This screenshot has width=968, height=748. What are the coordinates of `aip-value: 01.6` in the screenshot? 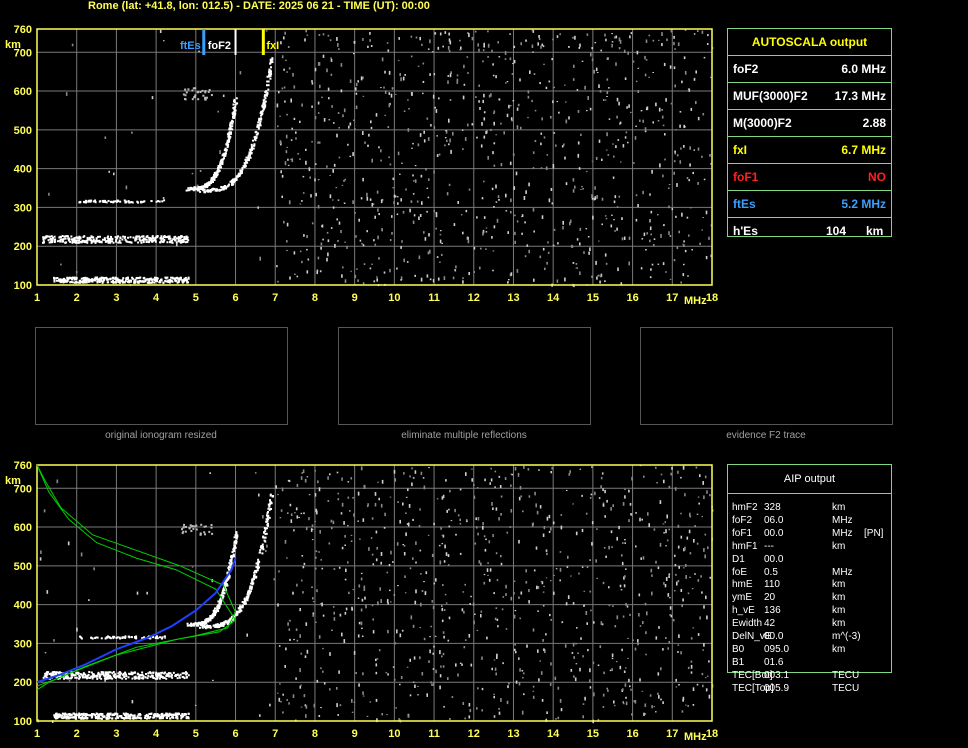 It's located at (774, 662).